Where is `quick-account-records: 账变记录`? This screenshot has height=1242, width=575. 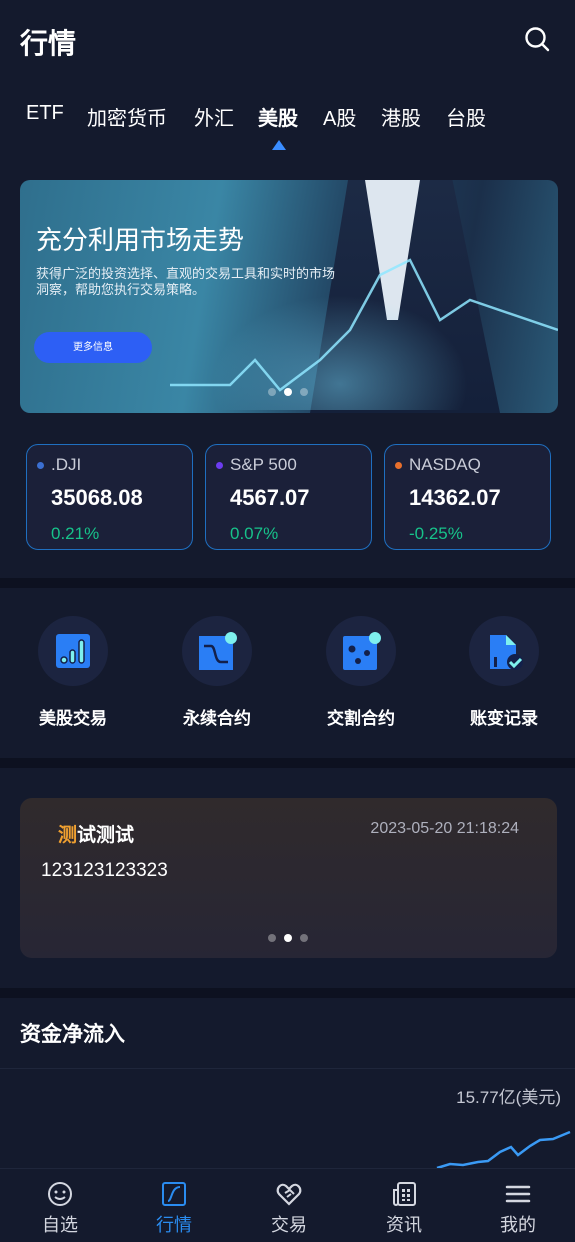 quick-account-records: 账变记录 is located at coordinates (504, 672).